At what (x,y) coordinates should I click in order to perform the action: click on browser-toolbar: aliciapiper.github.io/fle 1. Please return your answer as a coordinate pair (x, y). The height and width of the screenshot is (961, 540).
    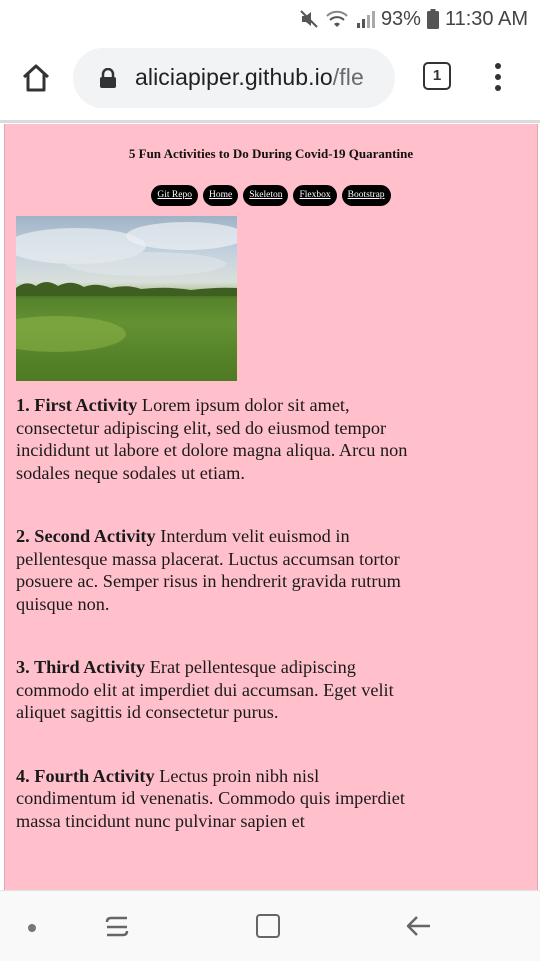
    Looking at the image, I should click on (270, 80).